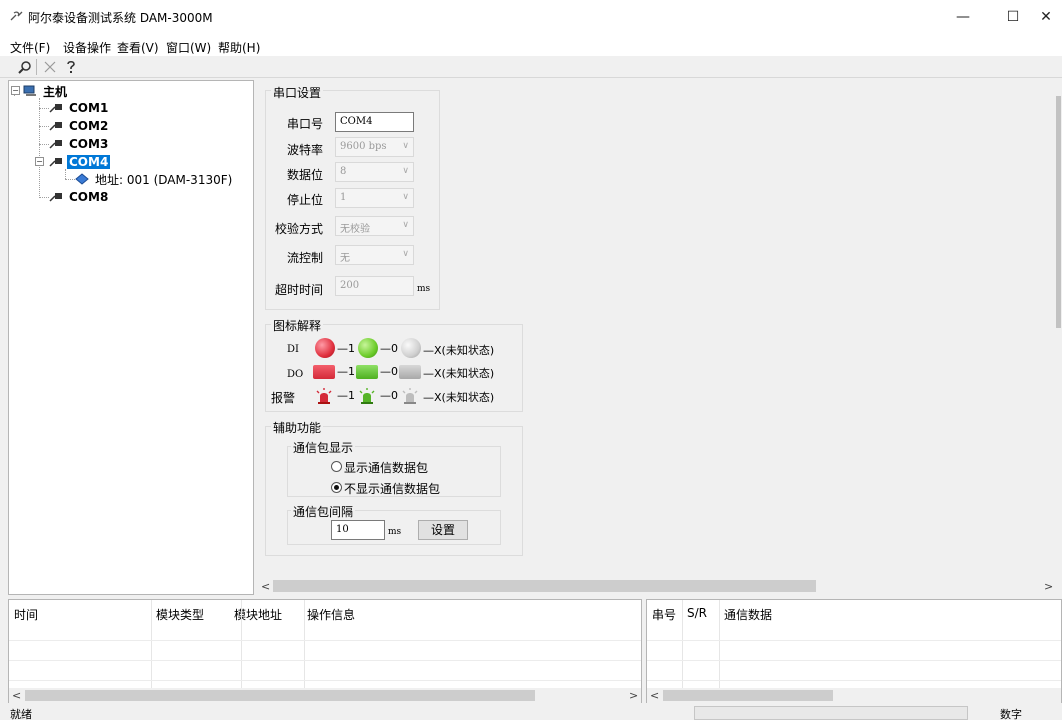  Describe the element at coordinates (298, 229) in the screenshot. I see `parity-label: 校验方式` at that location.